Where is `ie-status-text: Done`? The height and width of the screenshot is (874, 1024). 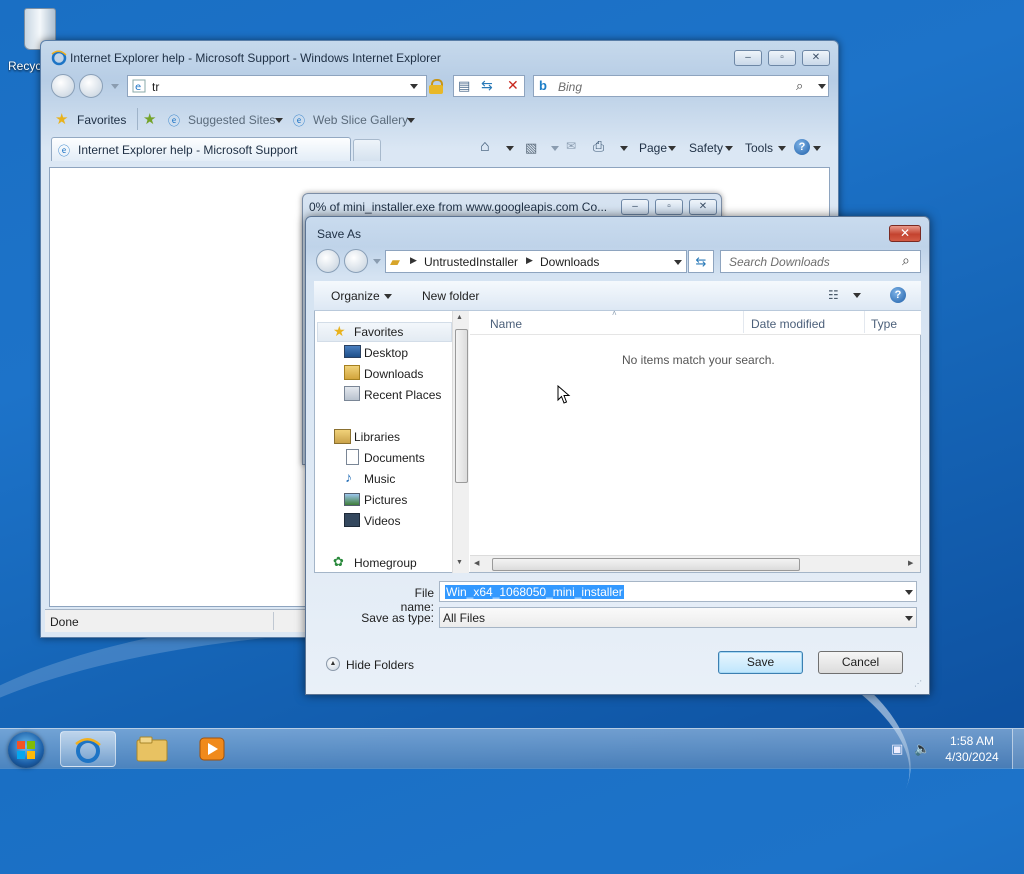
ie-status-text: Done is located at coordinates (64, 622).